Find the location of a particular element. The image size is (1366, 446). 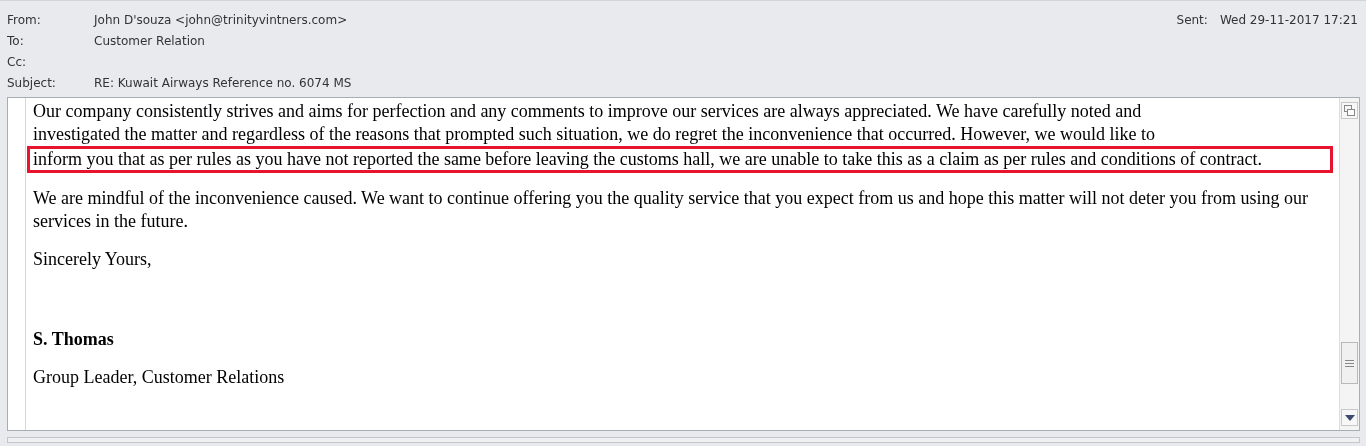

field-label: To: is located at coordinates (16, 41).